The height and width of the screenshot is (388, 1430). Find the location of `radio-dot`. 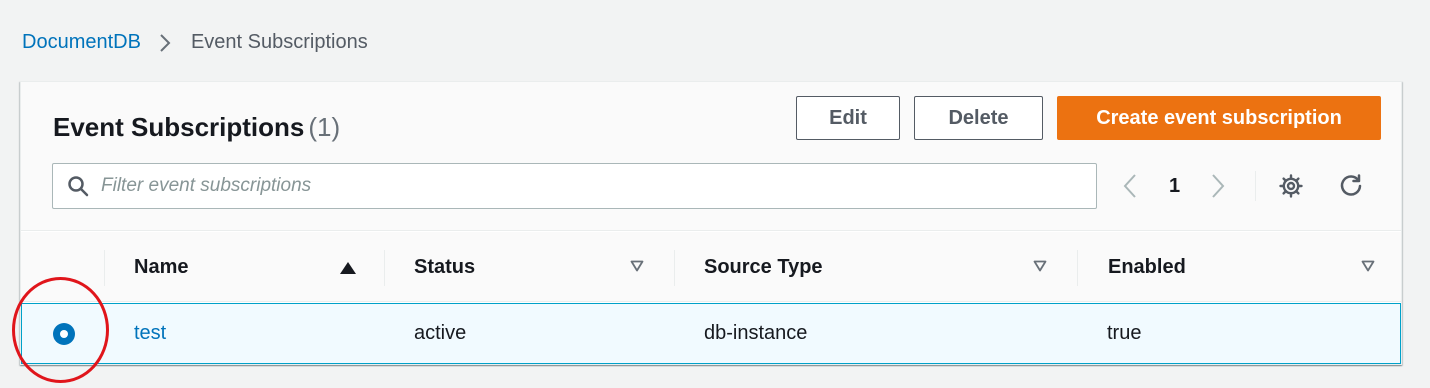

radio-dot is located at coordinates (64, 334).